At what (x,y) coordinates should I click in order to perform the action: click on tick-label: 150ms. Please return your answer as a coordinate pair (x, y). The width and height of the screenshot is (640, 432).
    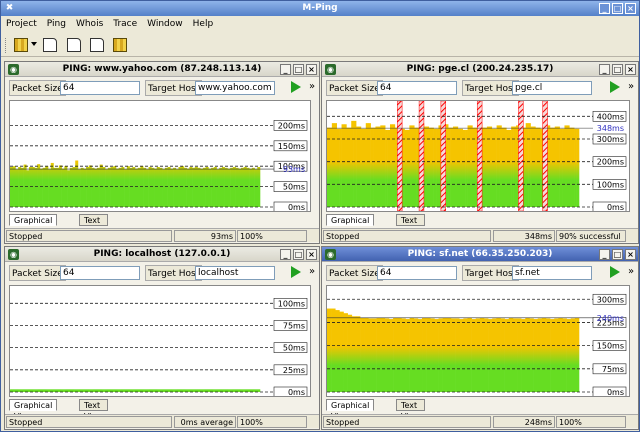
    Looking at the image, I should click on (610, 346).